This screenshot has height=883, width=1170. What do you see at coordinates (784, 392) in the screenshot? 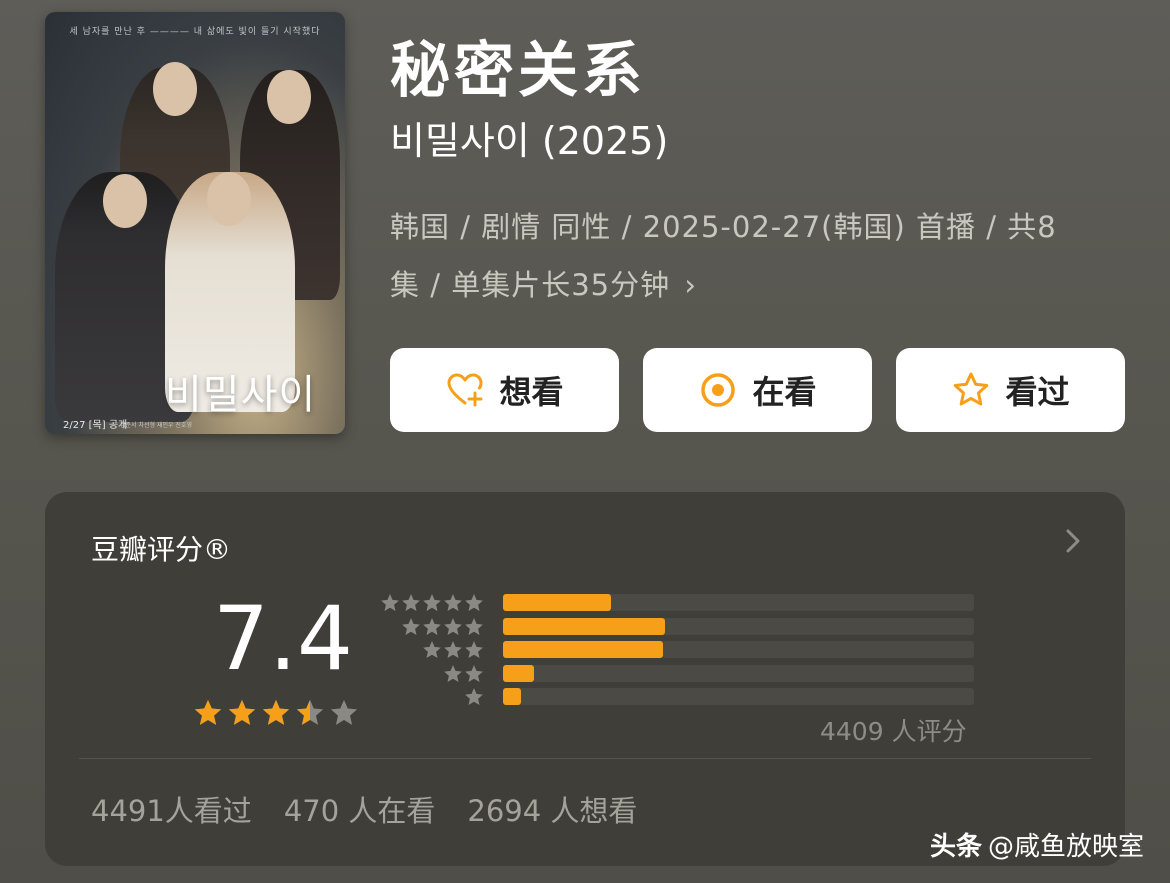
I see `watching-label: 在看` at bounding box center [784, 392].